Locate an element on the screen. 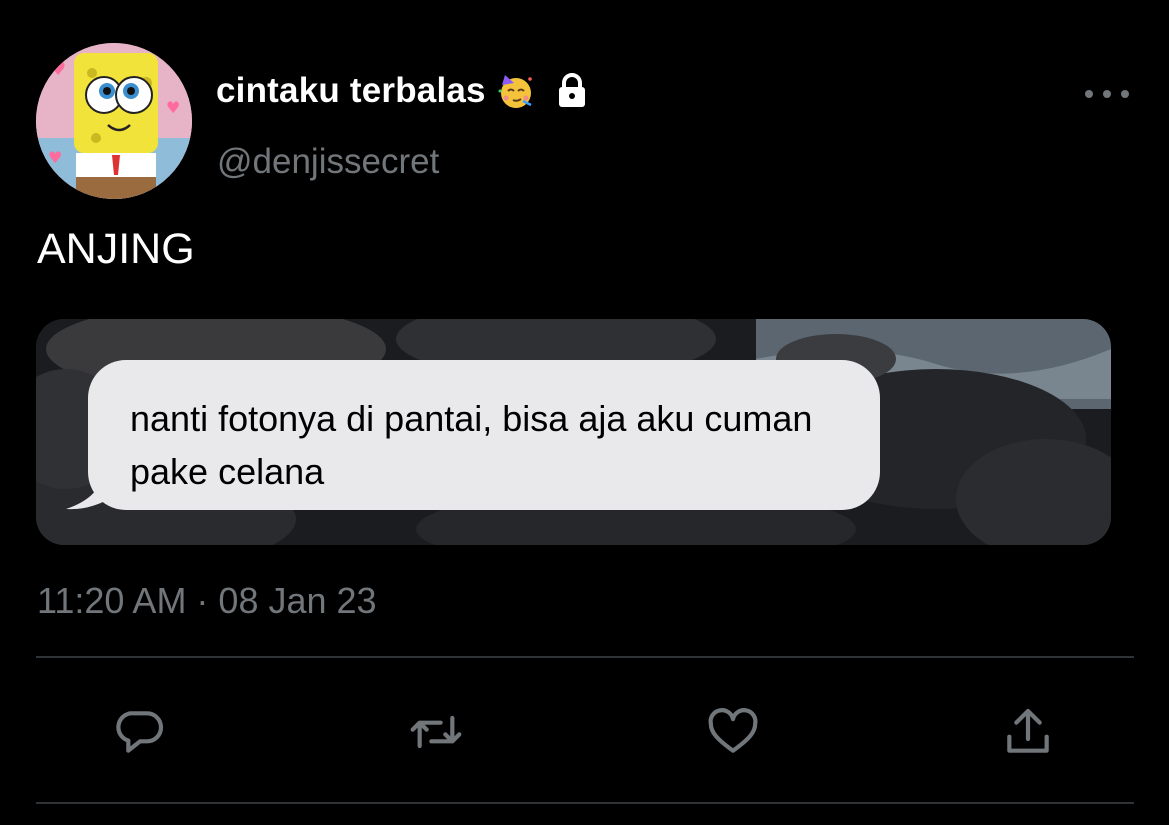 This screenshot has width=1169, height=825. partying-face-emoji-icon is located at coordinates (515, 91).